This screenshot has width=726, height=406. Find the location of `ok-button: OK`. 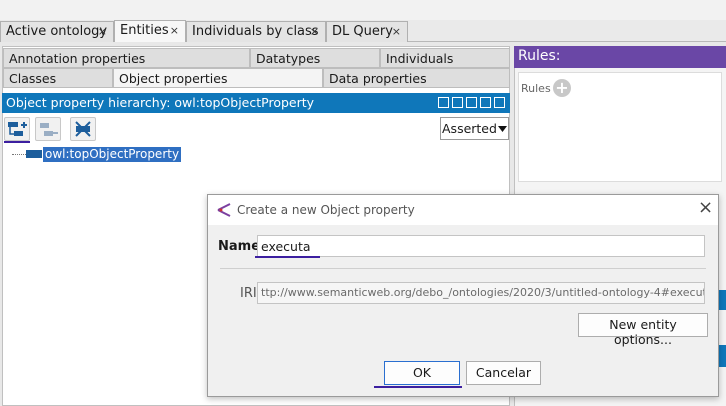

ok-button: OK is located at coordinates (422, 373).